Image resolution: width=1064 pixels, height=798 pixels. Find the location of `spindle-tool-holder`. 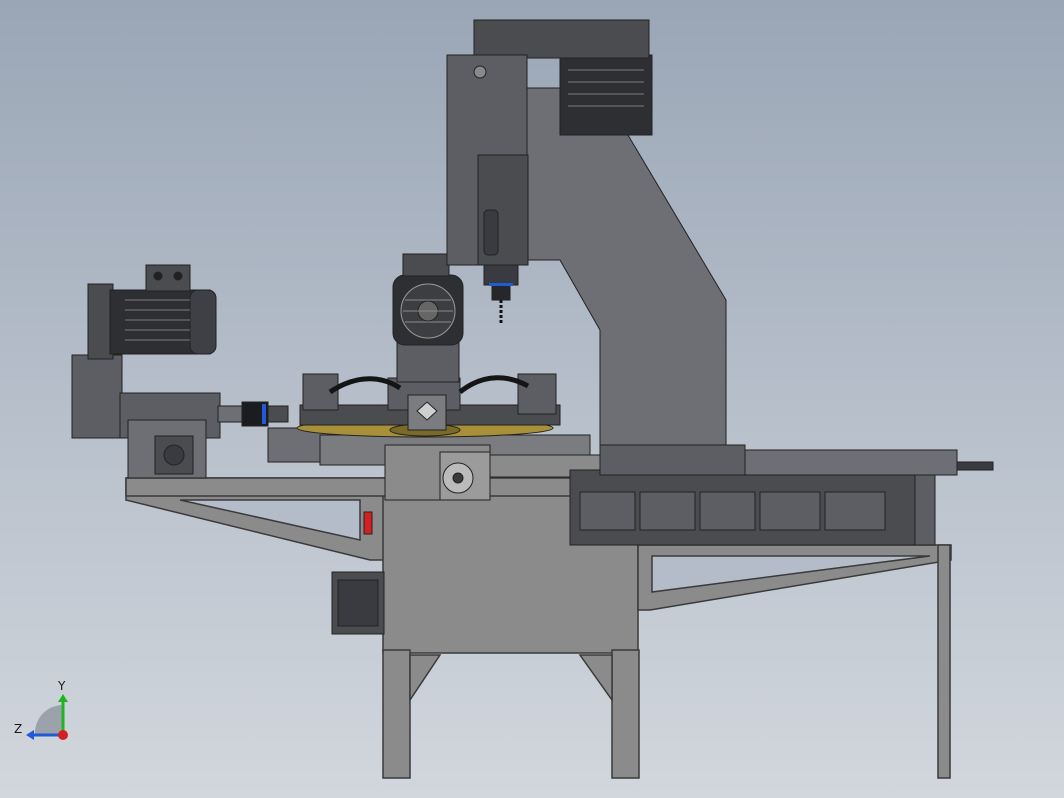

spindle-tool-holder is located at coordinates (501, 292).